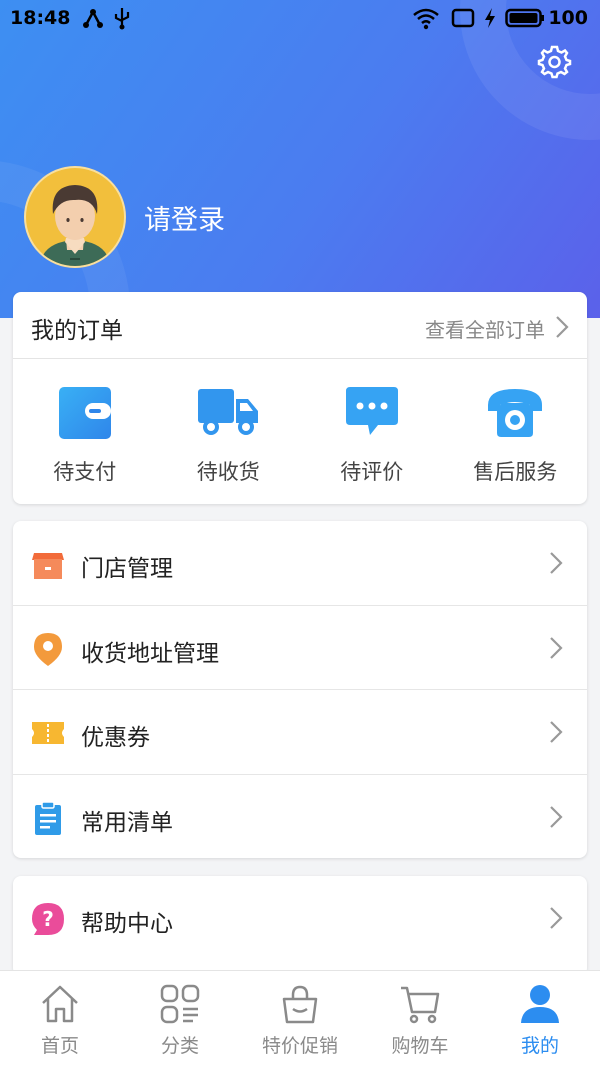  I want to click on orders-title: 我的订单, so click(77, 331).